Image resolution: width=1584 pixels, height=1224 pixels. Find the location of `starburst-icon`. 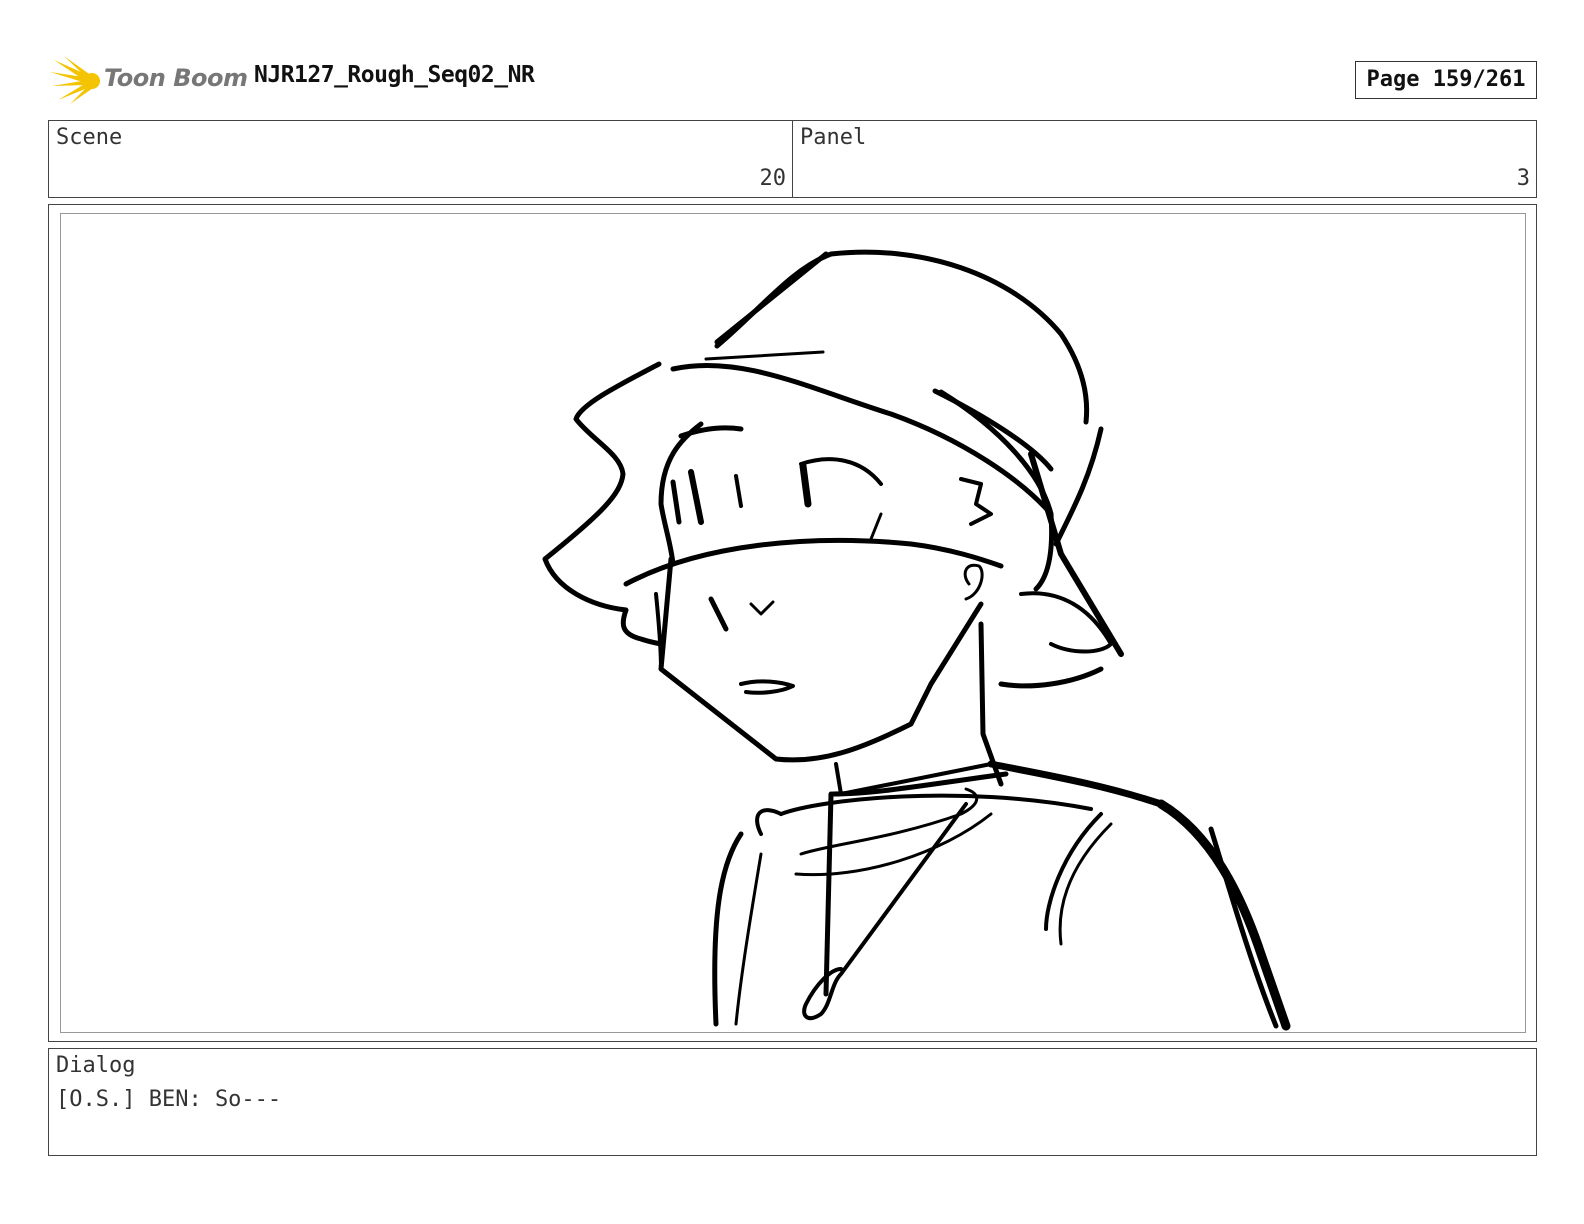

starburst-icon is located at coordinates (75, 80).